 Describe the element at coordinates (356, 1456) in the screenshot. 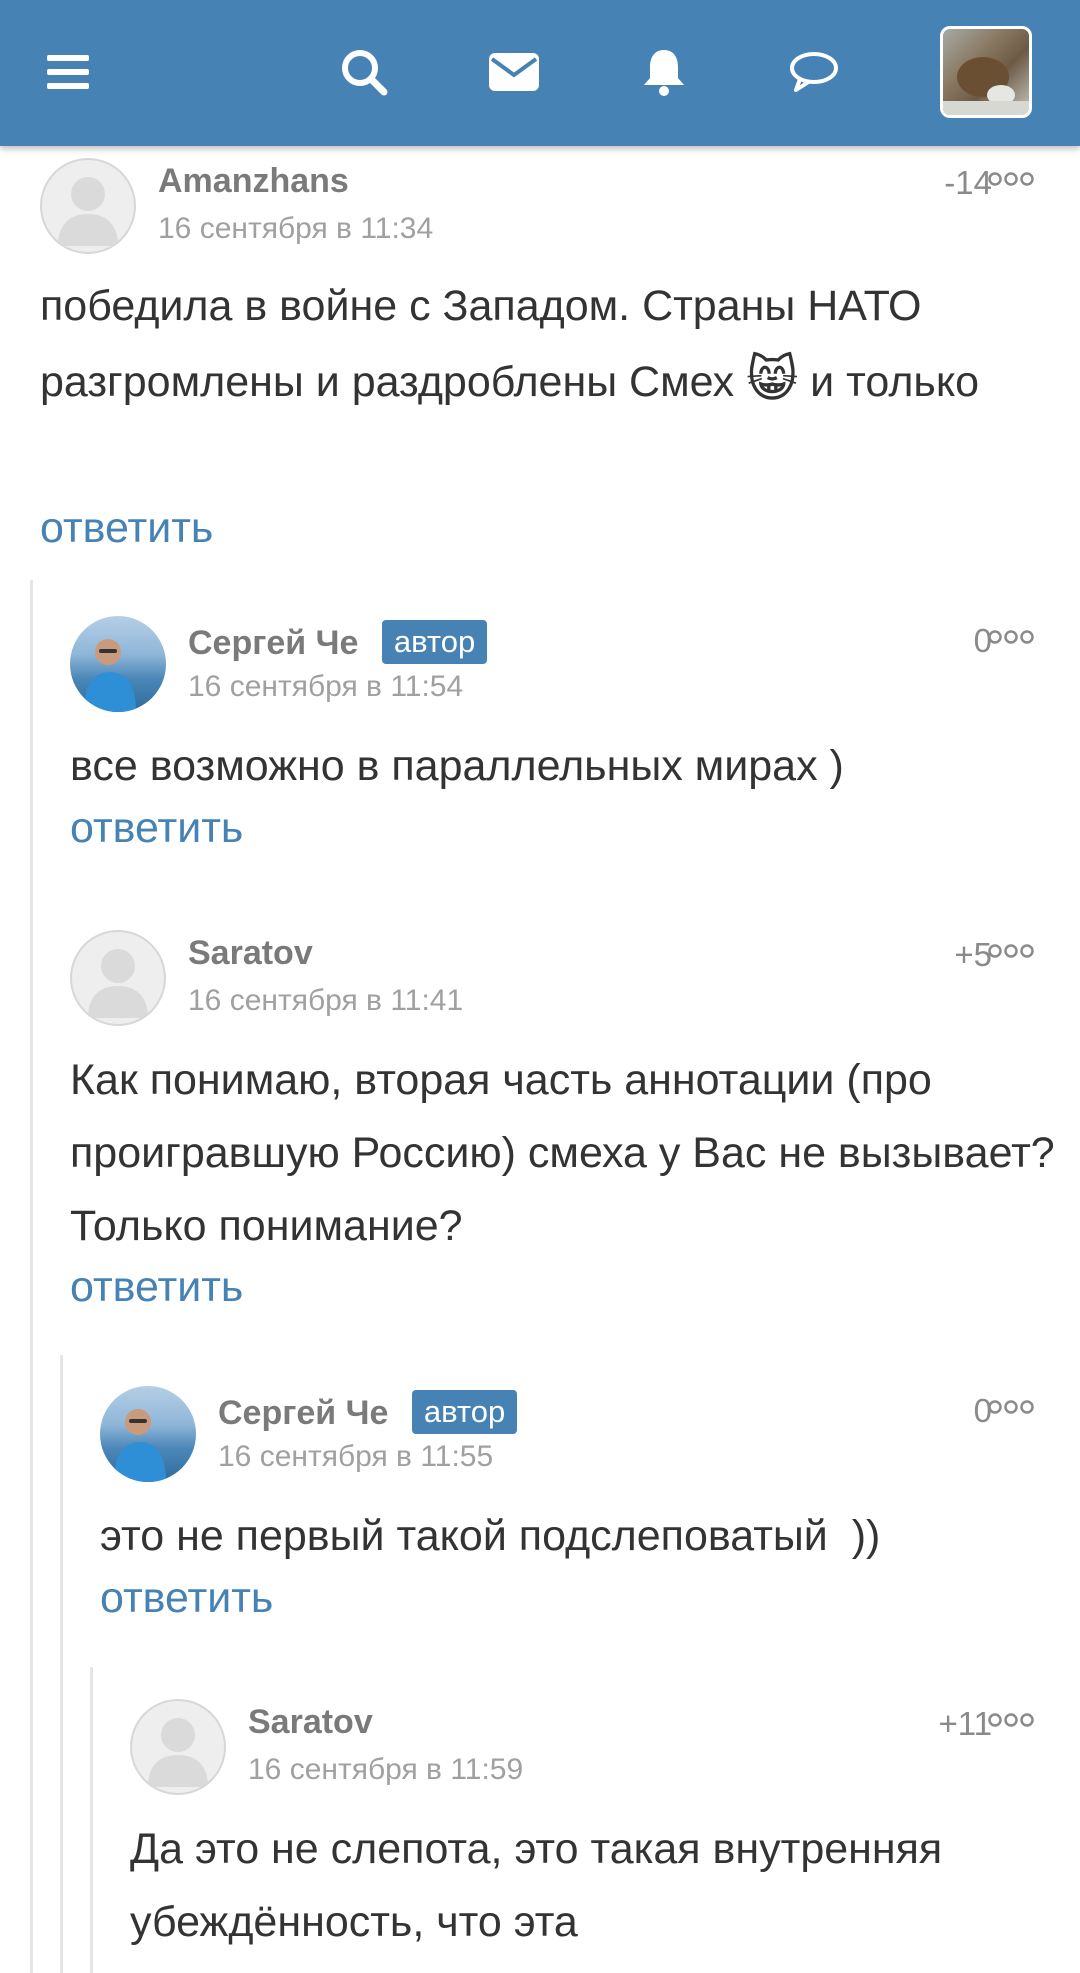

I see `comment-date: 16 сентября в 11:55` at that location.